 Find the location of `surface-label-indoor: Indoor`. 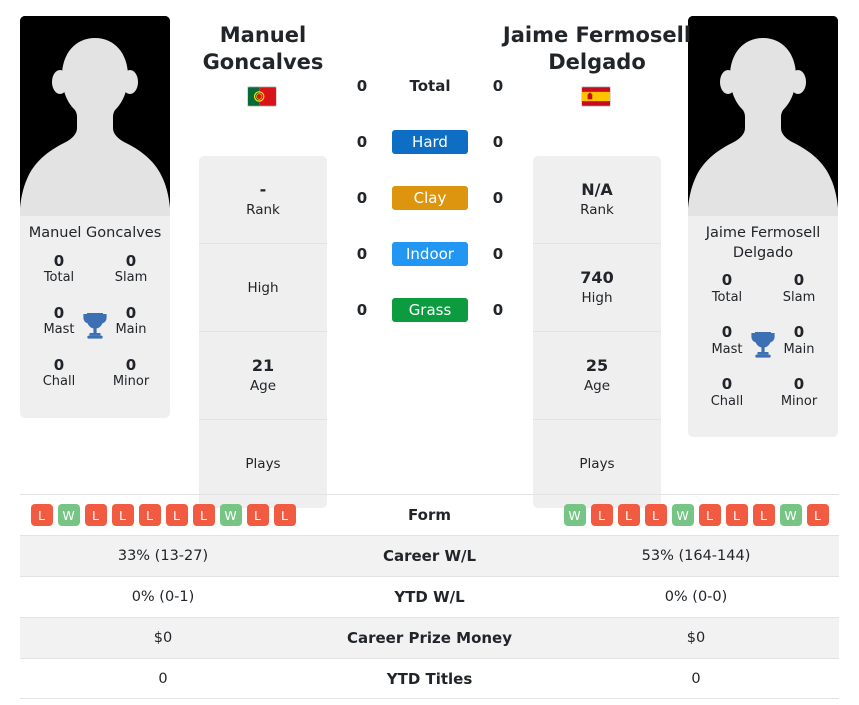

surface-label-indoor: Indoor is located at coordinates (430, 254).